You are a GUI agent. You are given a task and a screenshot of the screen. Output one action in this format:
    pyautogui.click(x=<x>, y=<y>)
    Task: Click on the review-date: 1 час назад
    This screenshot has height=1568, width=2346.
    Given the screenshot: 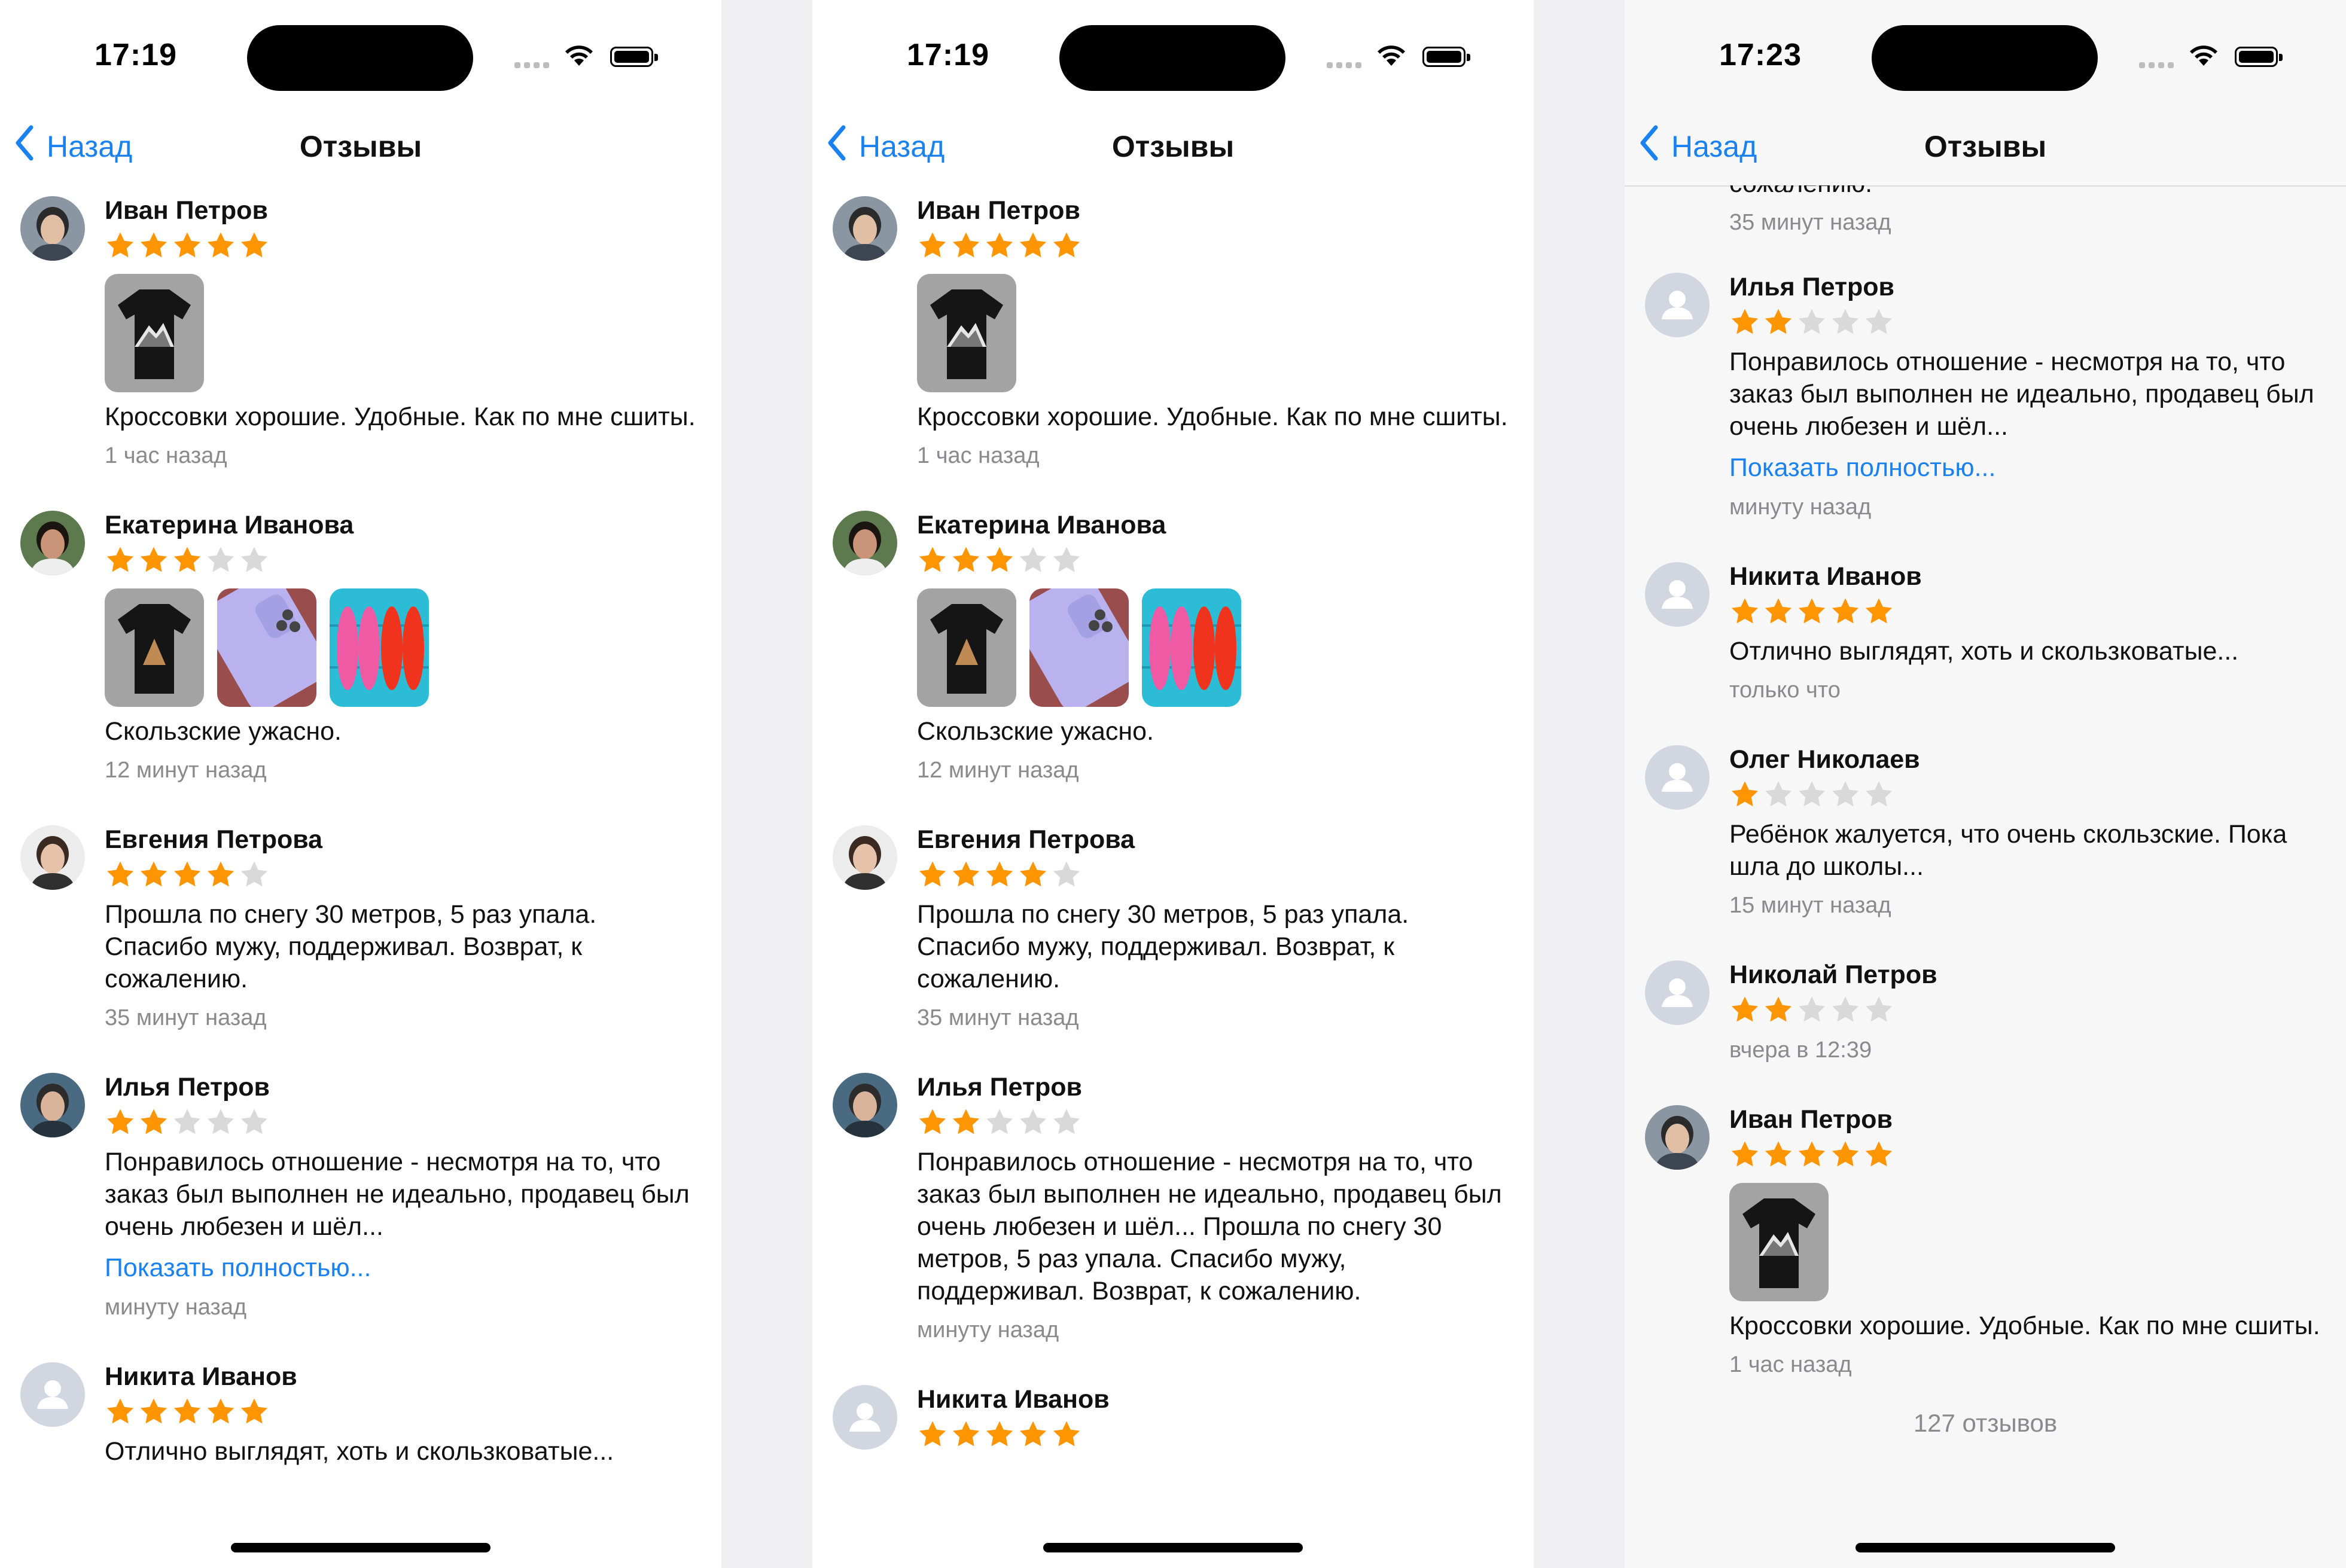 What is the action you would take?
    pyautogui.click(x=1790, y=1364)
    